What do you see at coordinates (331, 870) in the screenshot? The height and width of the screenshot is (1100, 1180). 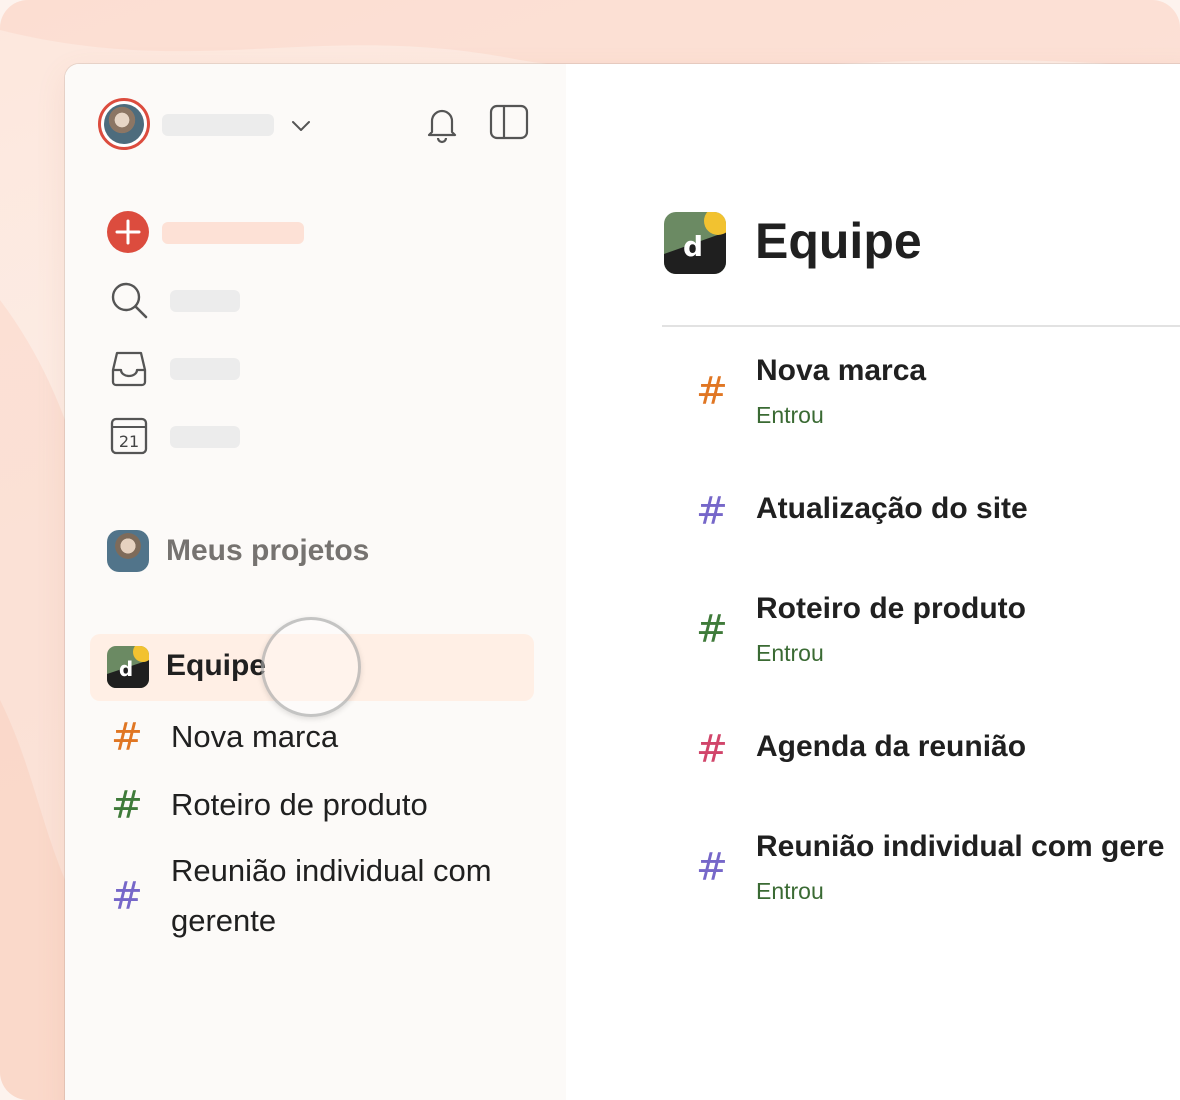 I see `project-label: Reunião individual com` at bounding box center [331, 870].